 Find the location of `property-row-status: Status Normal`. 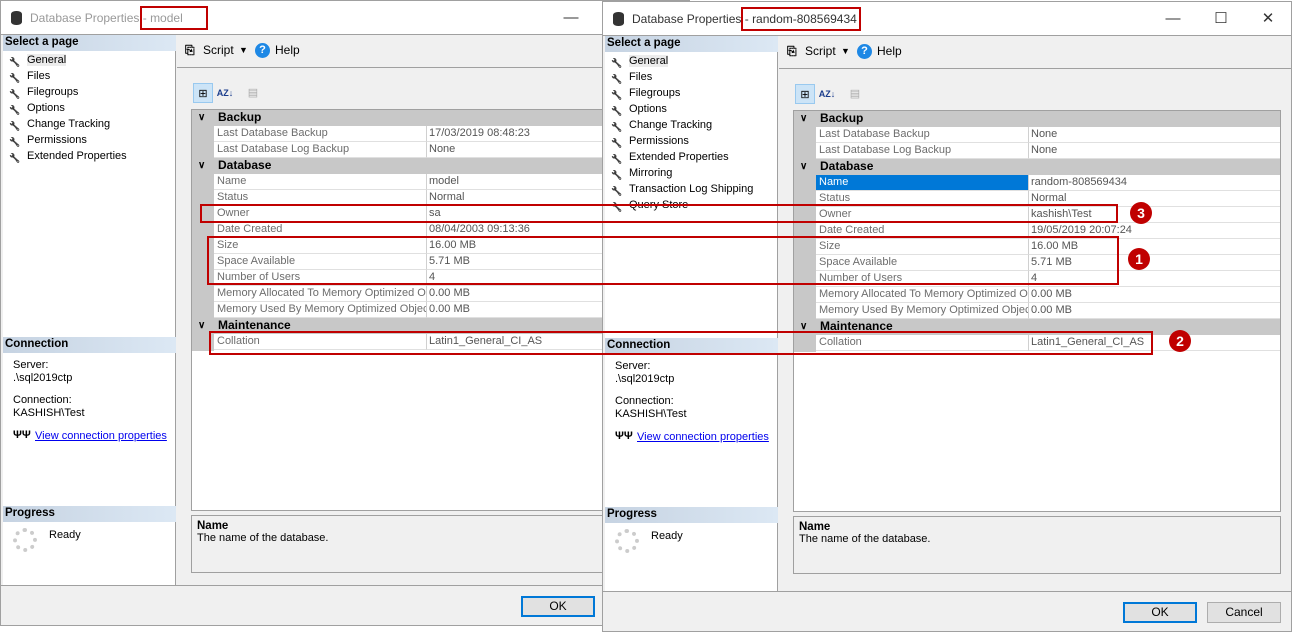

property-row-status: Status Normal is located at coordinates (1037, 199).